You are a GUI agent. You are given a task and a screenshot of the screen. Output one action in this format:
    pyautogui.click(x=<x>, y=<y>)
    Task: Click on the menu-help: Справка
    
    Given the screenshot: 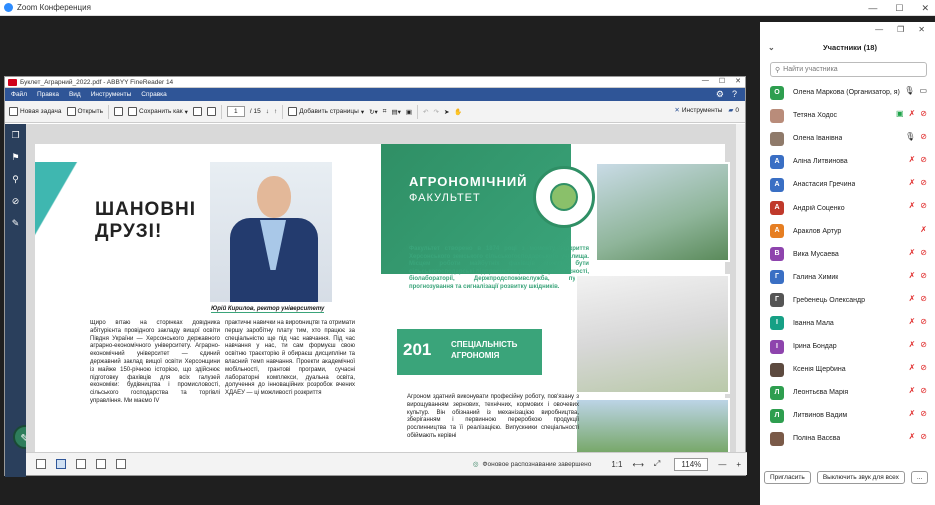 What is the action you would take?
    pyautogui.click(x=154, y=94)
    